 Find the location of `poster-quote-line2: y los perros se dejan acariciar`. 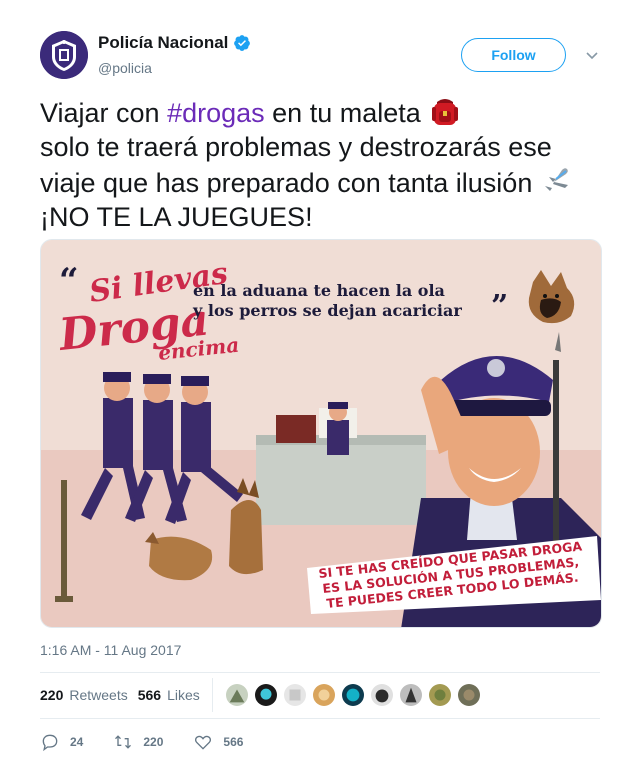

poster-quote-line2: y los perros se dejan acariciar is located at coordinates (327, 310).